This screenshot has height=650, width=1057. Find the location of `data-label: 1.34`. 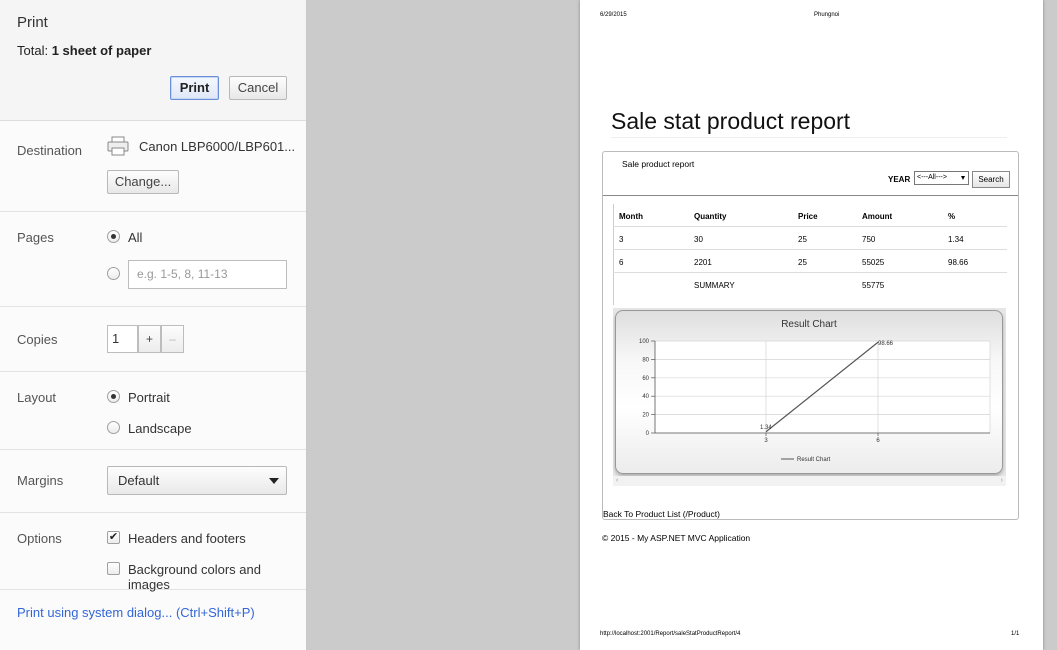

data-label: 1.34 is located at coordinates (766, 428).